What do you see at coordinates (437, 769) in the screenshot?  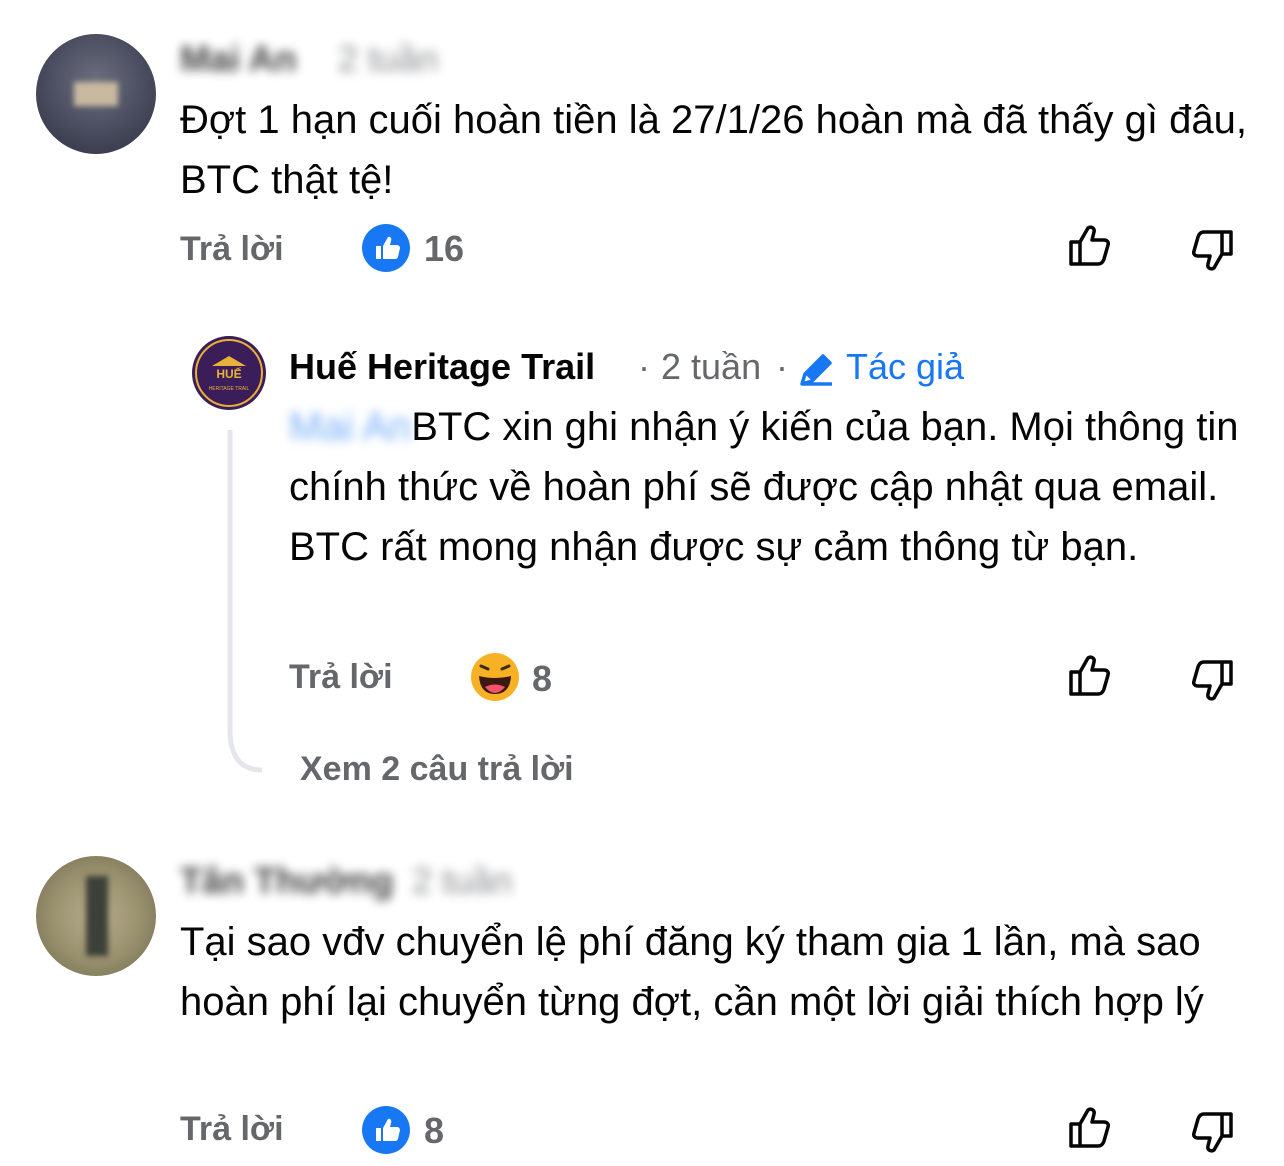 I see `view-more-replies-button: Xem 2 câu trả lời` at bounding box center [437, 769].